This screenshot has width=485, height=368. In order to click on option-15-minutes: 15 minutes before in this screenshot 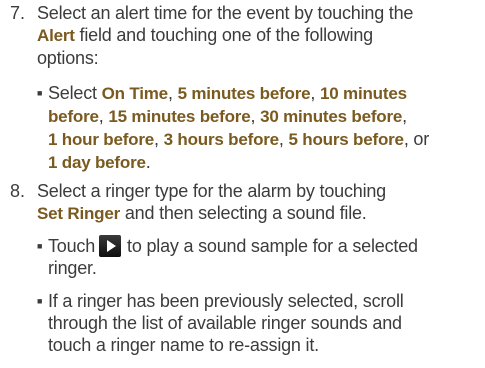, I will do `click(179, 116)`.